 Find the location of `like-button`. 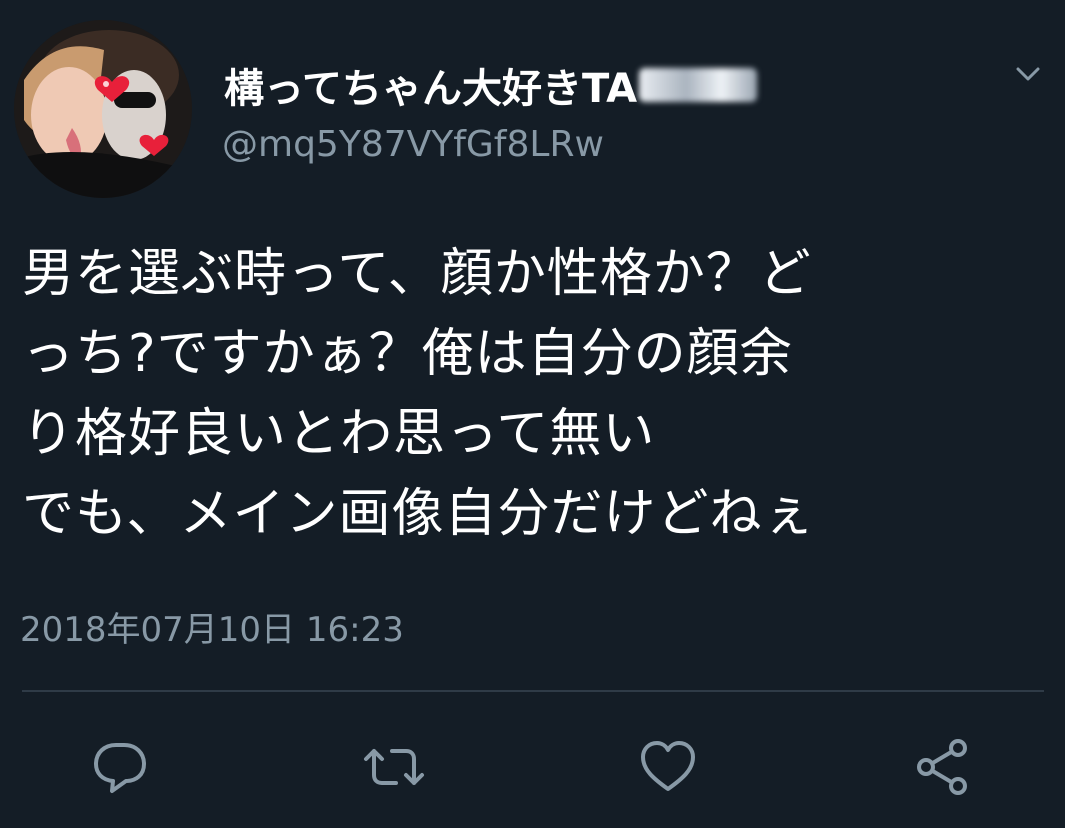

like-button is located at coordinates (668, 767).